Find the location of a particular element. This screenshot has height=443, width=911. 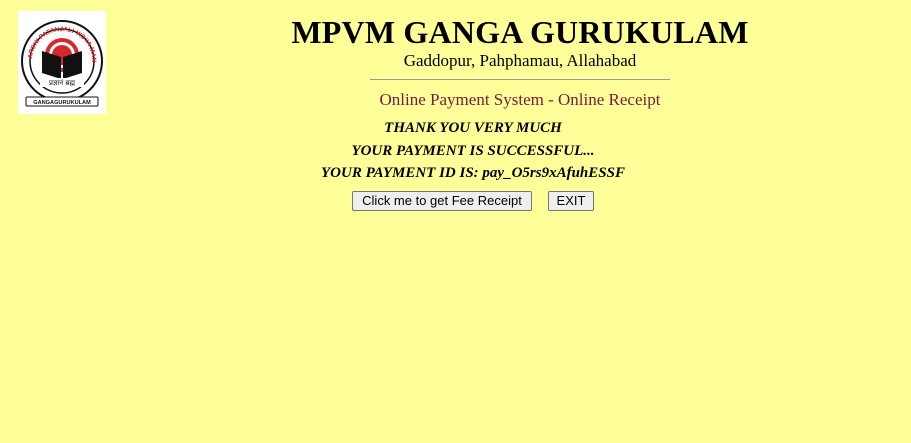

exit-button: EXIT is located at coordinates (571, 201).